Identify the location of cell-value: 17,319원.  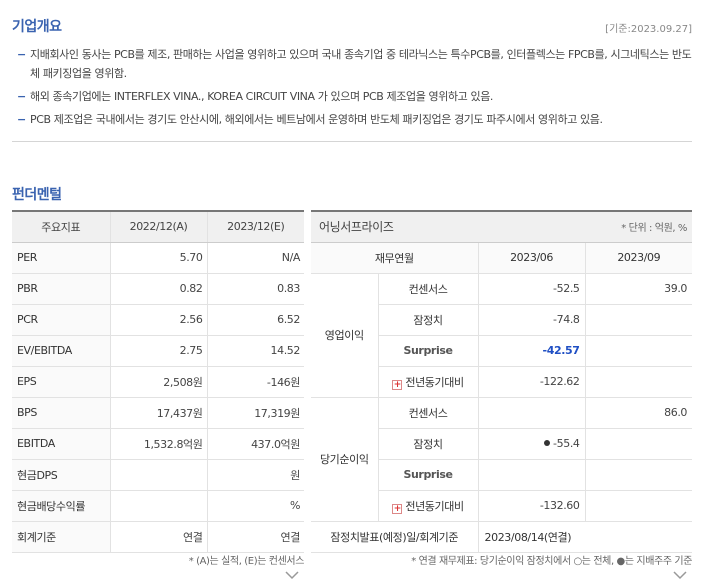
(255, 413).